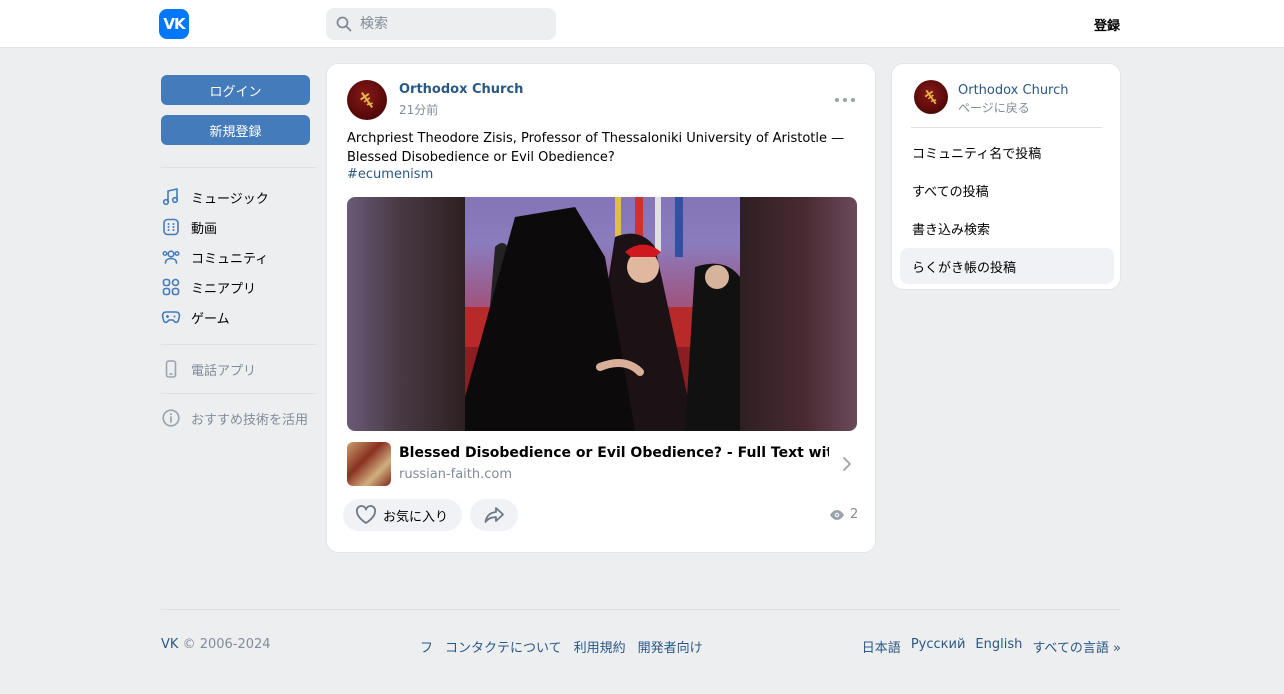  Describe the element at coordinates (641, 609) in the screenshot. I see `footer-divider` at that location.